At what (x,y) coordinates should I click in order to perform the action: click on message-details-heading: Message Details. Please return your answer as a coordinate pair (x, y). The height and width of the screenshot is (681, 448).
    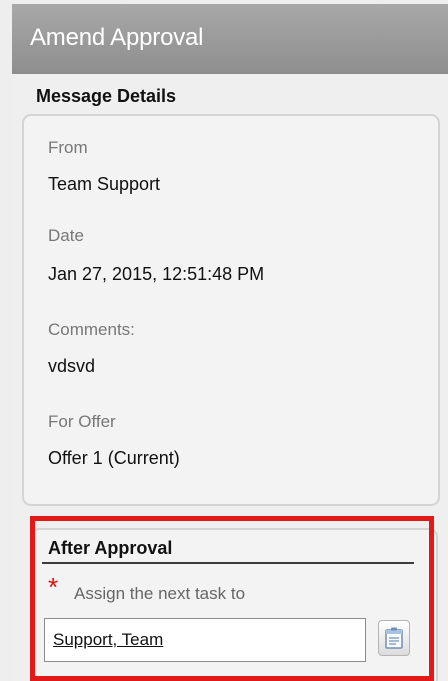
    Looking at the image, I should click on (106, 96).